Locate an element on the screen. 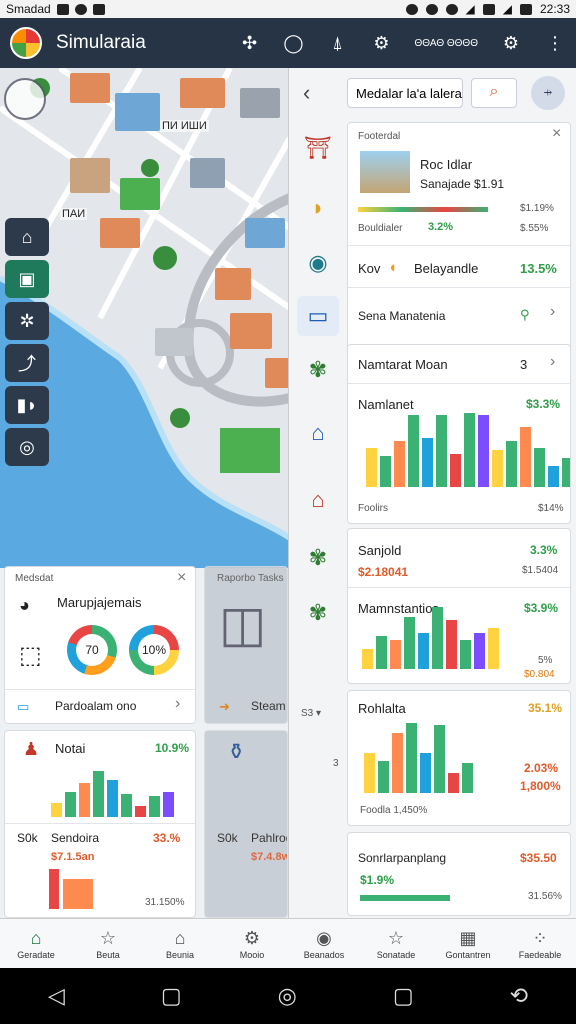  back-icon: ‹ is located at coordinates (306, 93).